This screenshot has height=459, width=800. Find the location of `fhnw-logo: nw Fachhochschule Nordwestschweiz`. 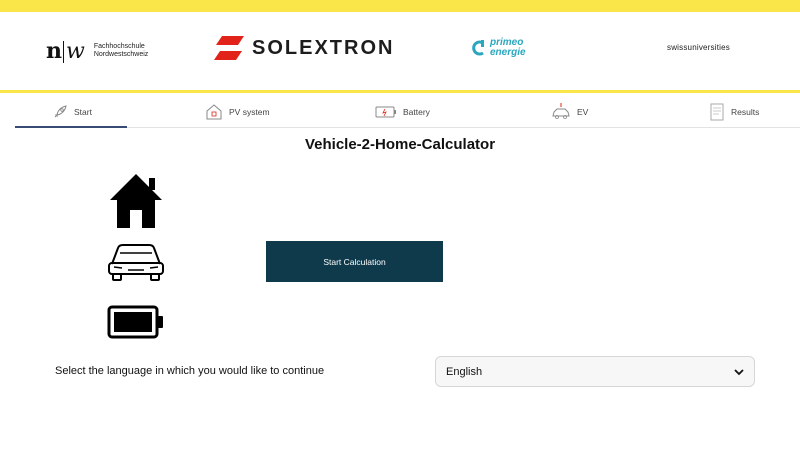

fhnw-logo: nw Fachhochschule Nordwestschweiz is located at coordinates (97, 51).